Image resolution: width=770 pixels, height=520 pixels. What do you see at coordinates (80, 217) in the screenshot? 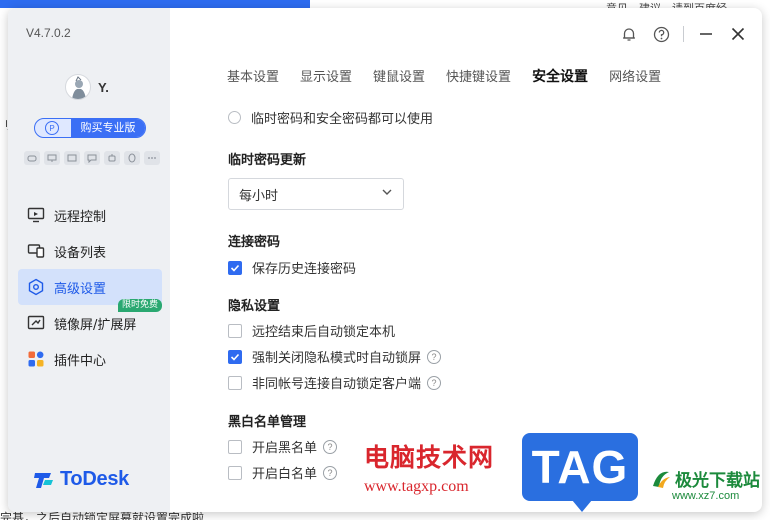
I see `sidebar-item-label: 远程控制` at bounding box center [80, 217].